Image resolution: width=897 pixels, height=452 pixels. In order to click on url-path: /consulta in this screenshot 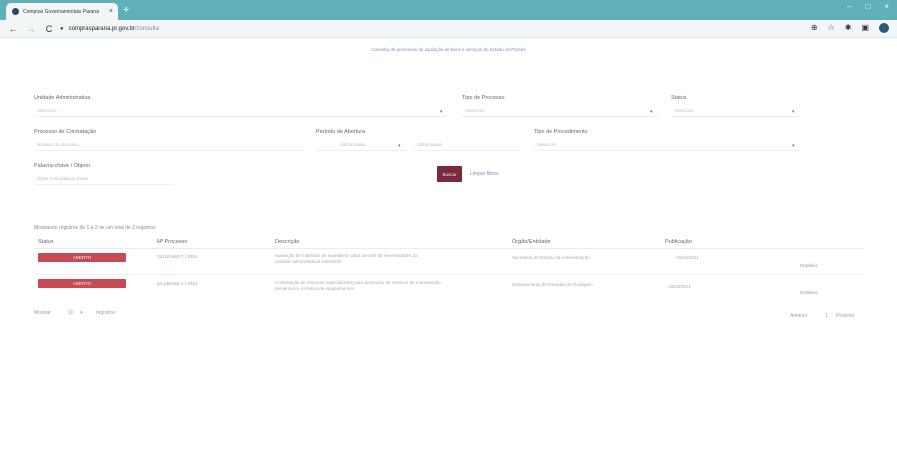, I will do `click(146, 29)`.